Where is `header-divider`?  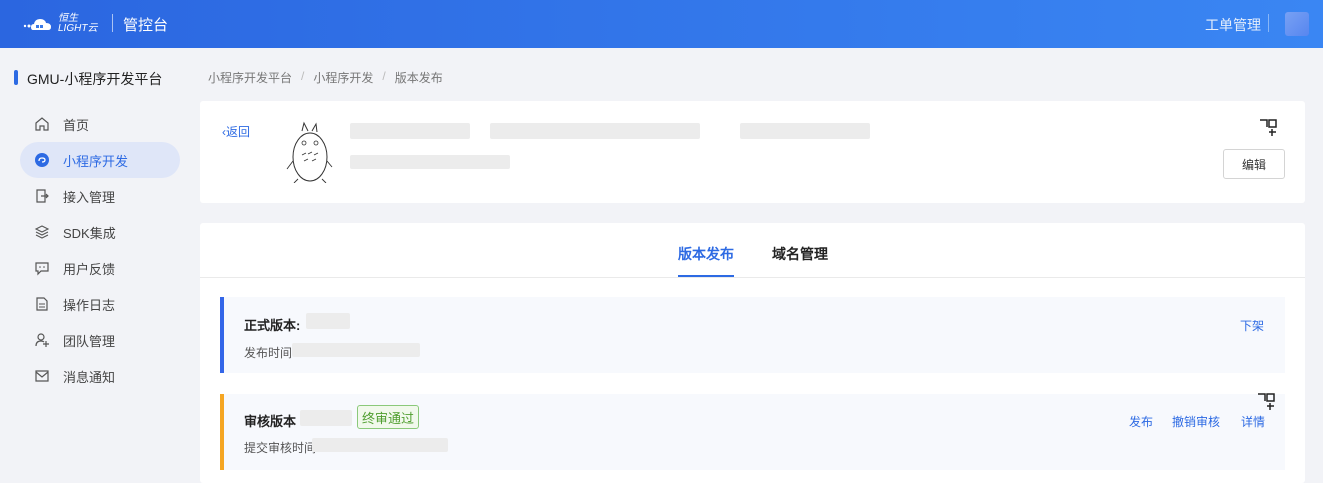 header-divider is located at coordinates (112, 23).